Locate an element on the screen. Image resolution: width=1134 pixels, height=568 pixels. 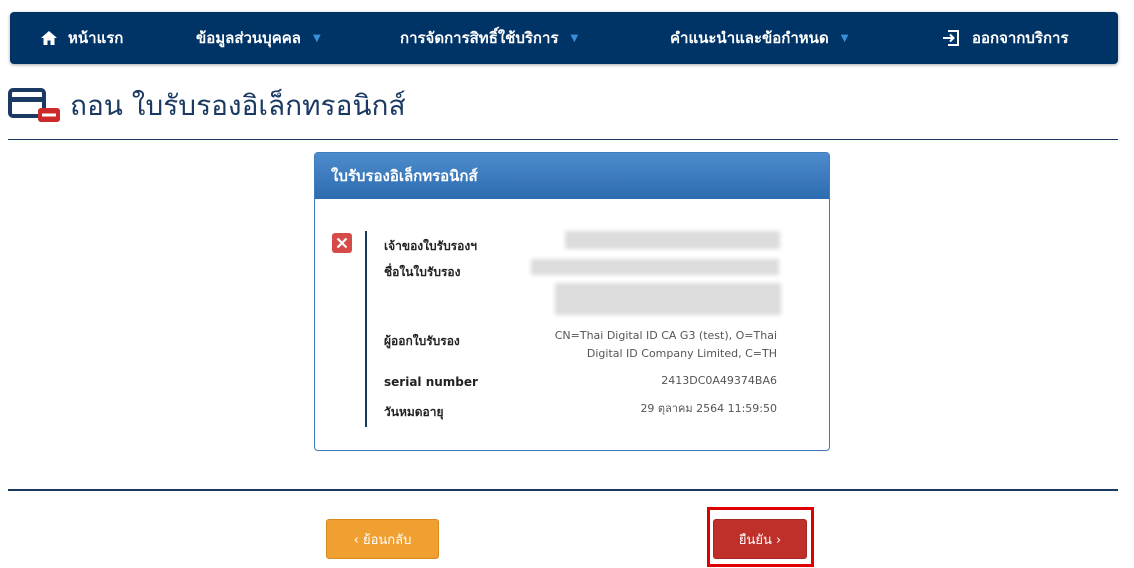
nav-rights: การจัดการสิทธิ์ใช้บริการ ▼ is located at coordinates (489, 38).